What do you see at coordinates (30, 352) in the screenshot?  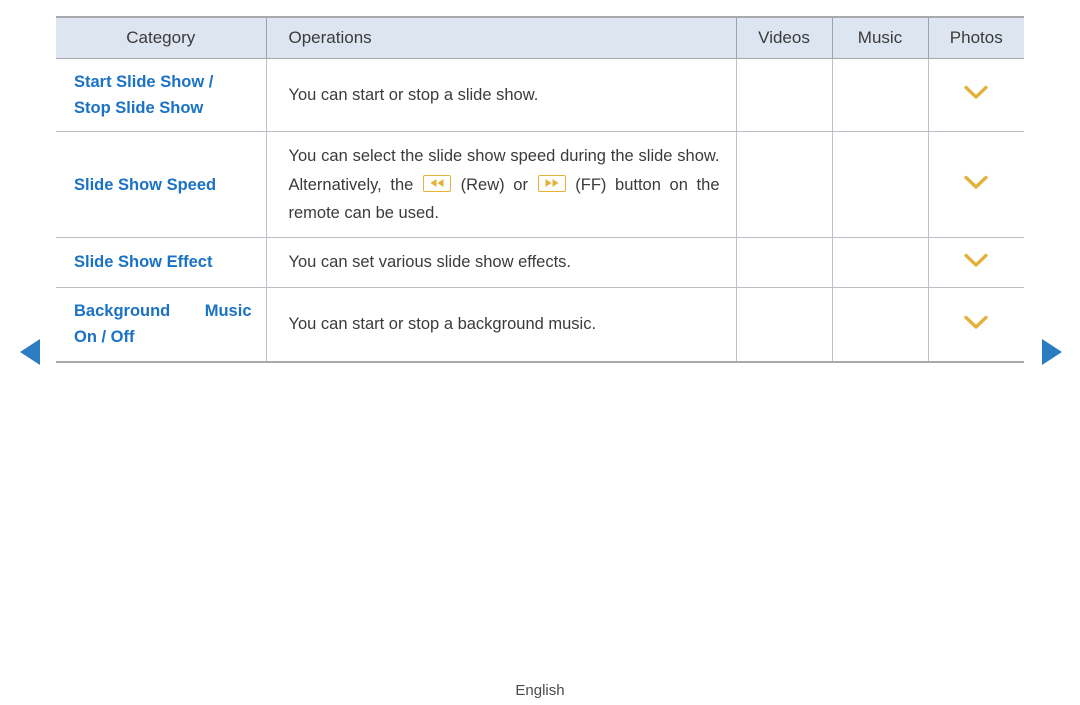 I see `previous-page-arrow` at bounding box center [30, 352].